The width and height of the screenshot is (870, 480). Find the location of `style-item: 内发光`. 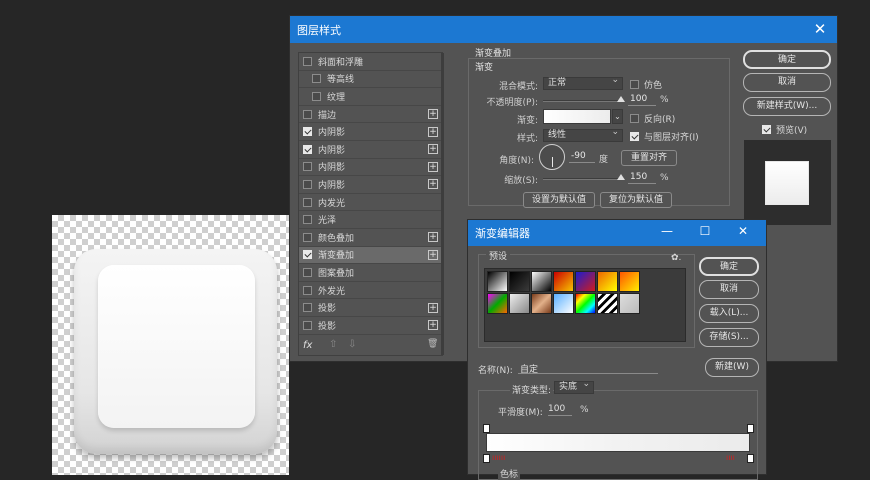

style-item: 内发光 is located at coordinates (370, 203).